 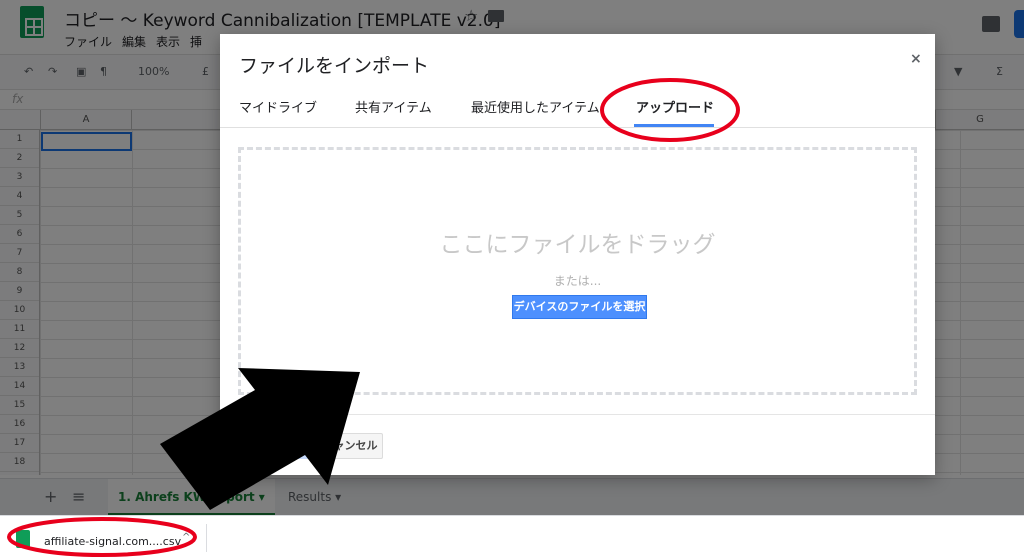 I want to click on close-icon: ×, so click(x=916, y=59).